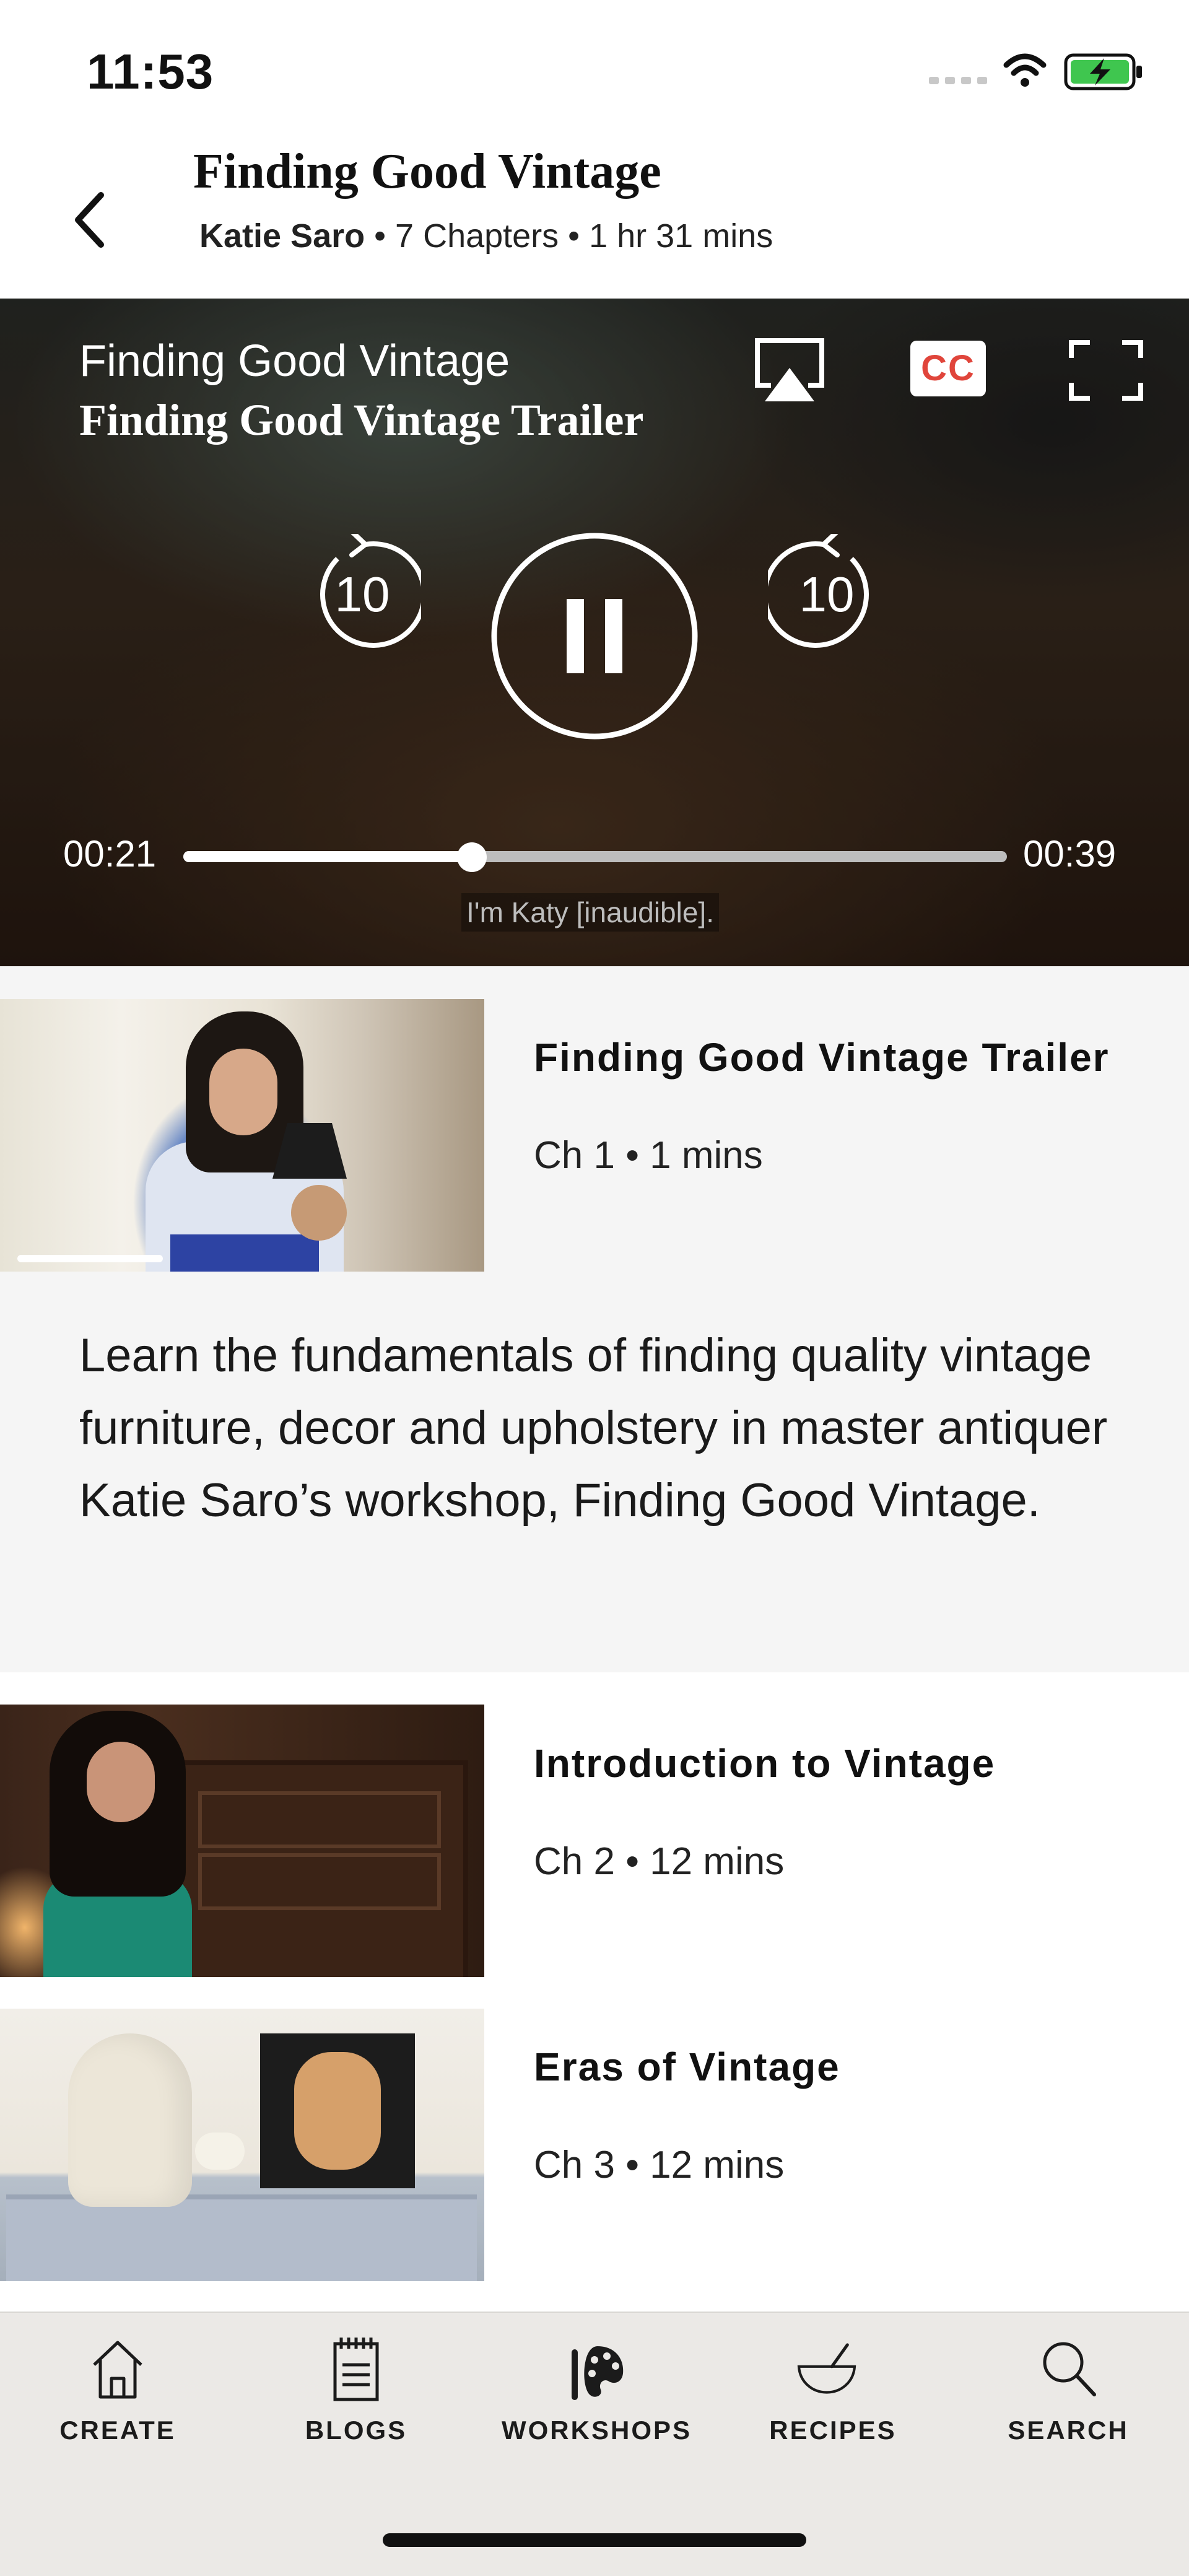 The width and height of the screenshot is (1189, 2576). Describe the element at coordinates (597, 2430) in the screenshot. I see `tab-workshops-label: WORKSHOPS` at that location.